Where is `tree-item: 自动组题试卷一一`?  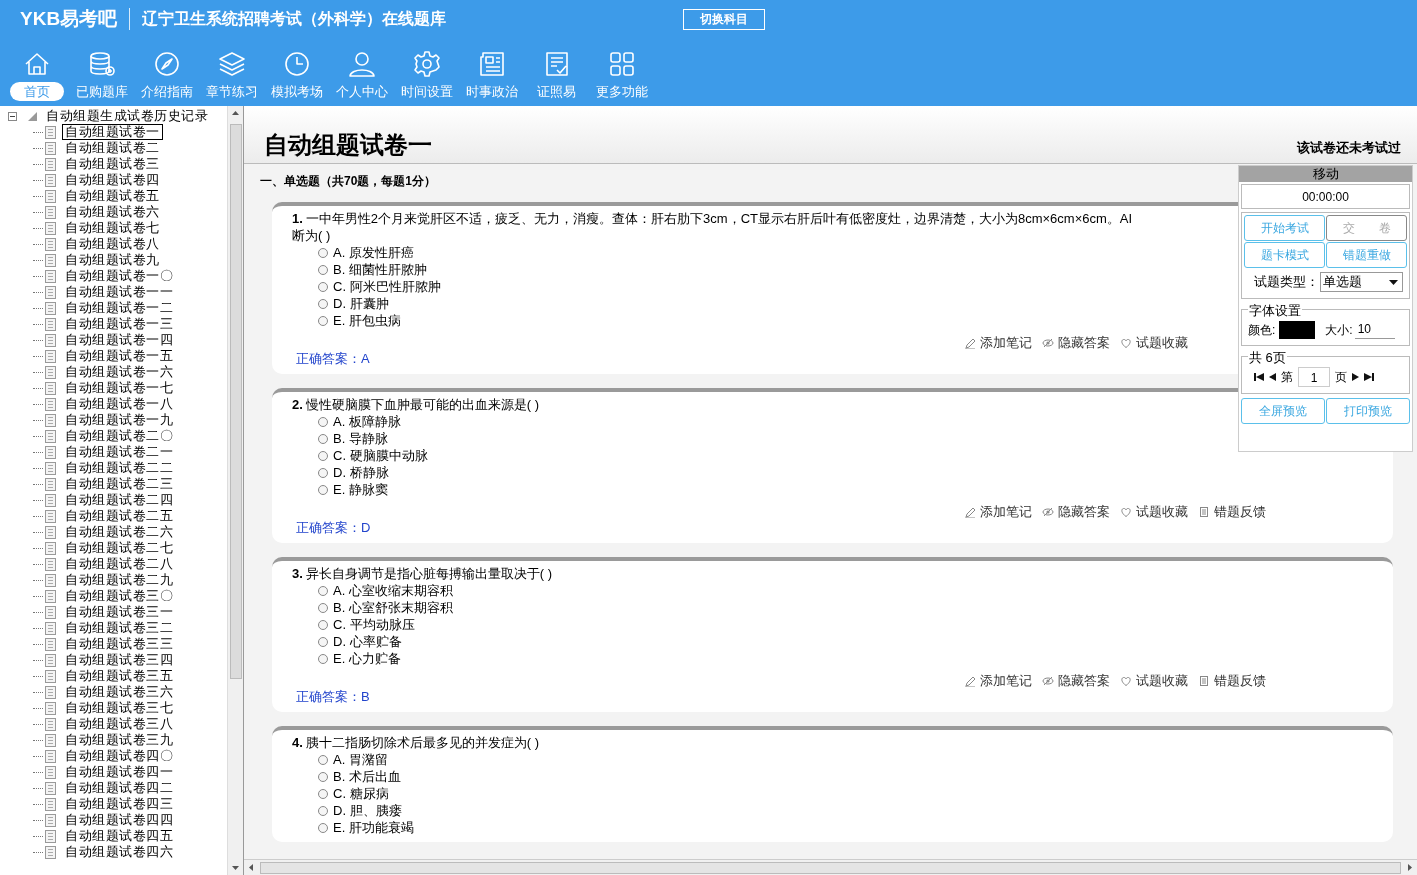 tree-item: 自动组题试卷一一 is located at coordinates (119, 292).